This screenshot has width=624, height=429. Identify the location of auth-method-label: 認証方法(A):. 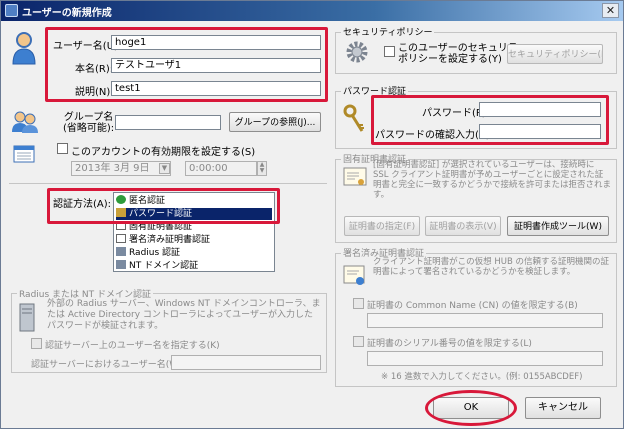
(82, 204).